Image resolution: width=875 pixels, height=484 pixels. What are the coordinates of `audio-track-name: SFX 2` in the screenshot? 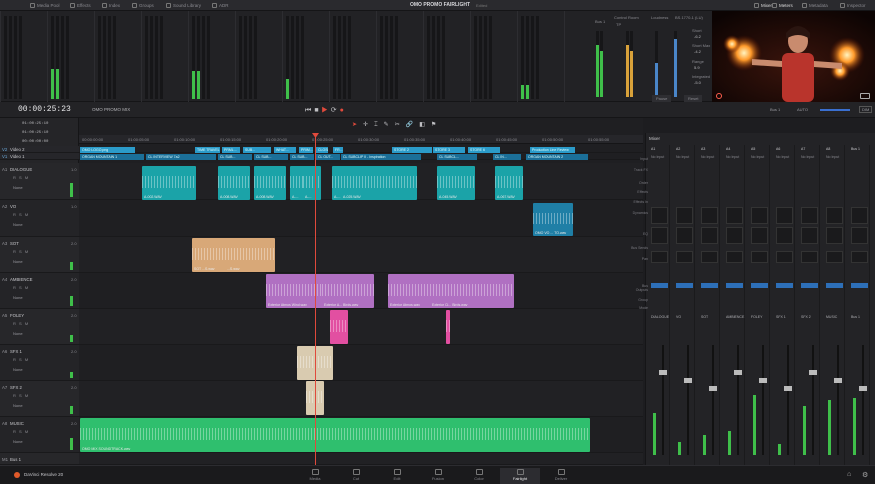 It's located at (16, 387).